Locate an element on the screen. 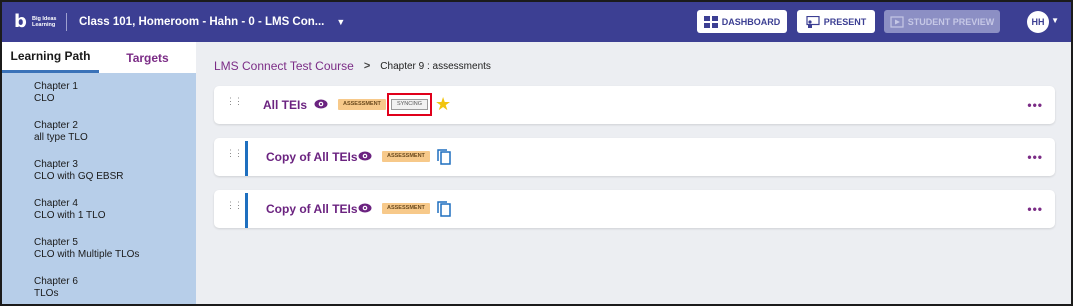 This screenshot has width=1073, height=306. sidebar-item-chapter-2: Chapter 2 all type TLO is located at coordinates (115, 131).